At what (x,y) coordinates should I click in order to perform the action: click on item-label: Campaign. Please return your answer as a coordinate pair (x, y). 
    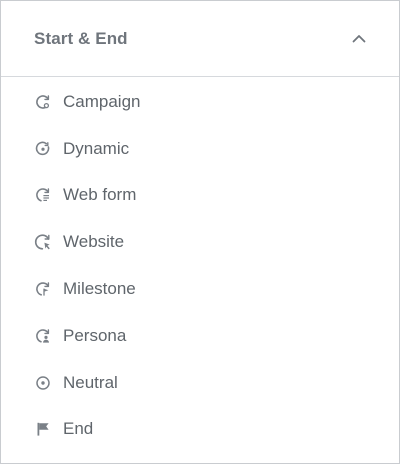
    Looking at the image, I should click on (102, 101).